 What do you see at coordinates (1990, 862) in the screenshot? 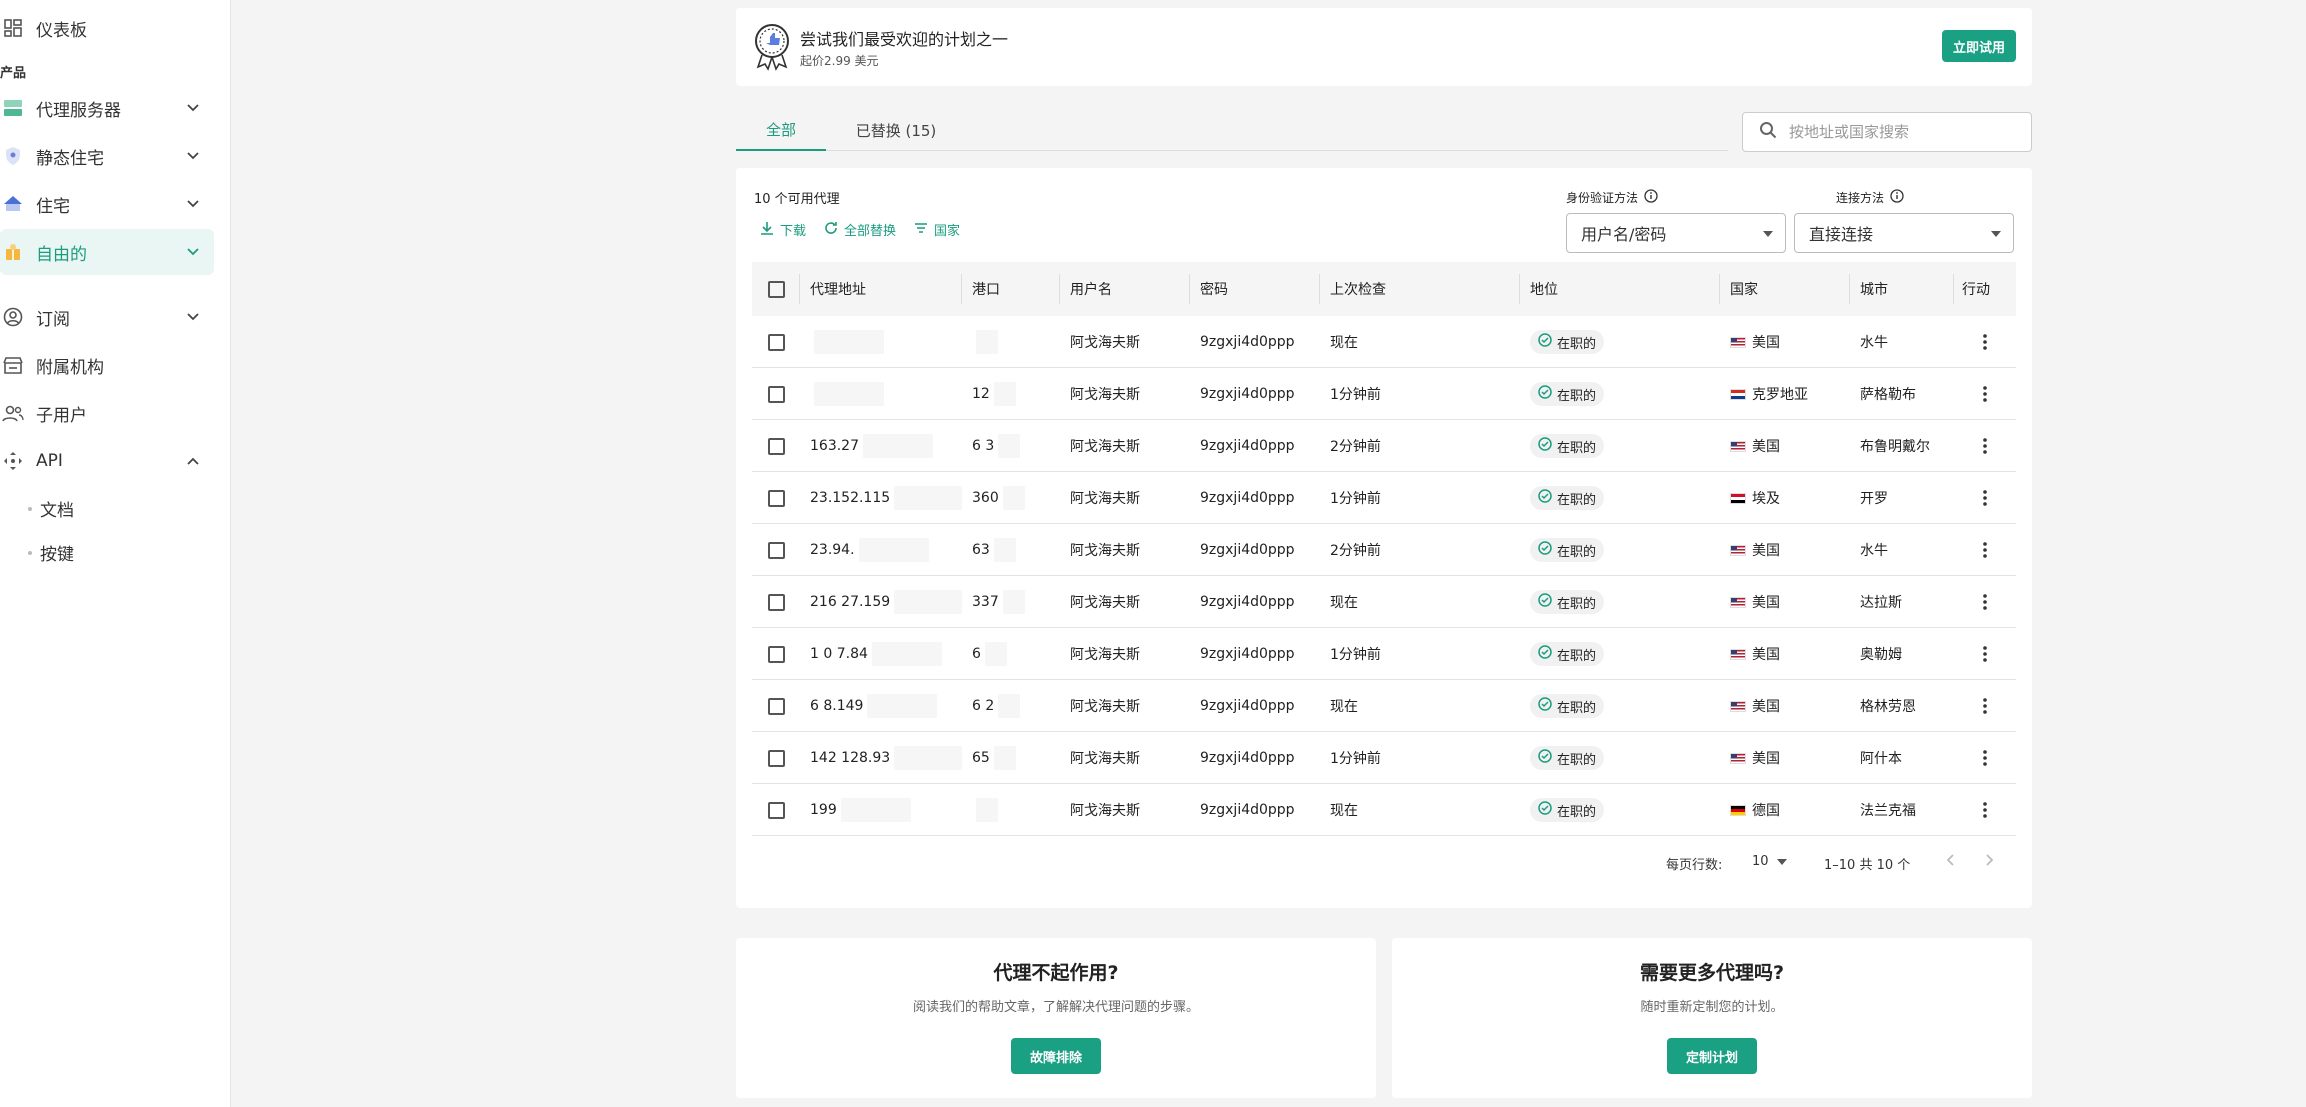
I see `next-page-button` at bounding box center [1990, 862].